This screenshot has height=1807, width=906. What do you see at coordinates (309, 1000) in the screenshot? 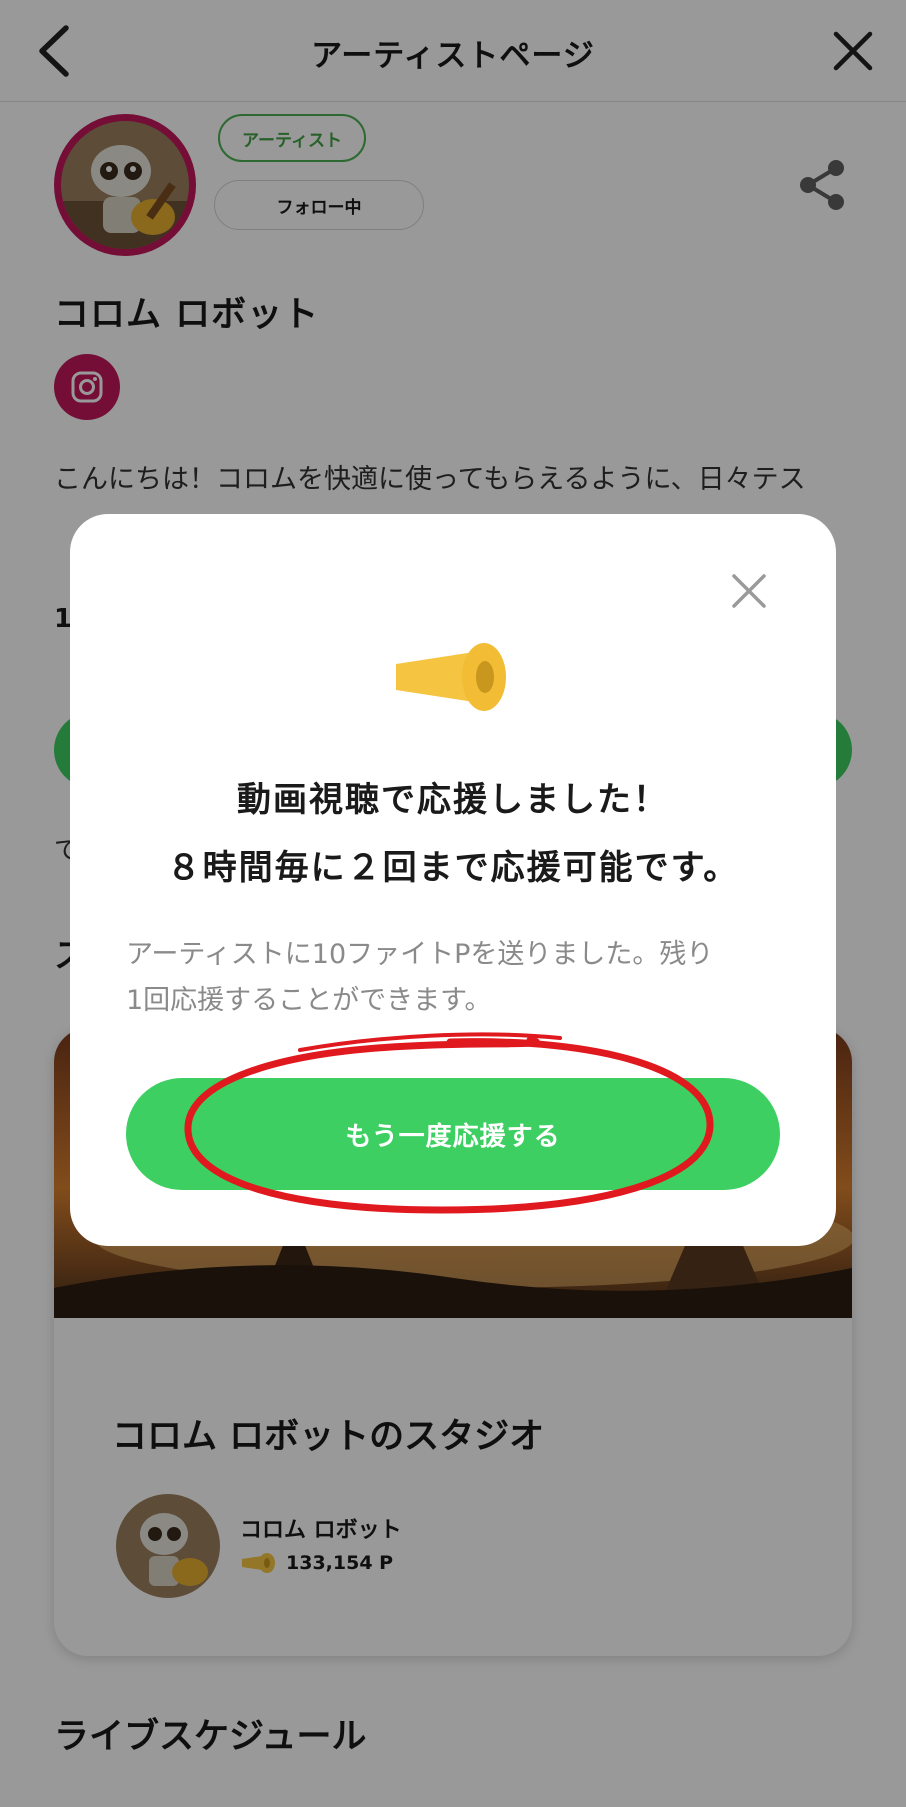
I see `dialog-description-line2: 1回応援することができます。` at bounding box center [309, 1000].